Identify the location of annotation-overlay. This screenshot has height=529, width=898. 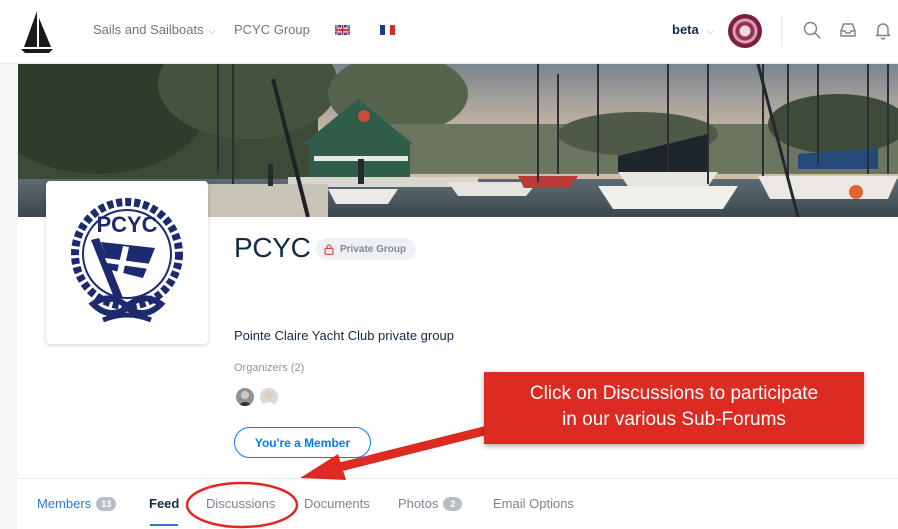
(339, 477).